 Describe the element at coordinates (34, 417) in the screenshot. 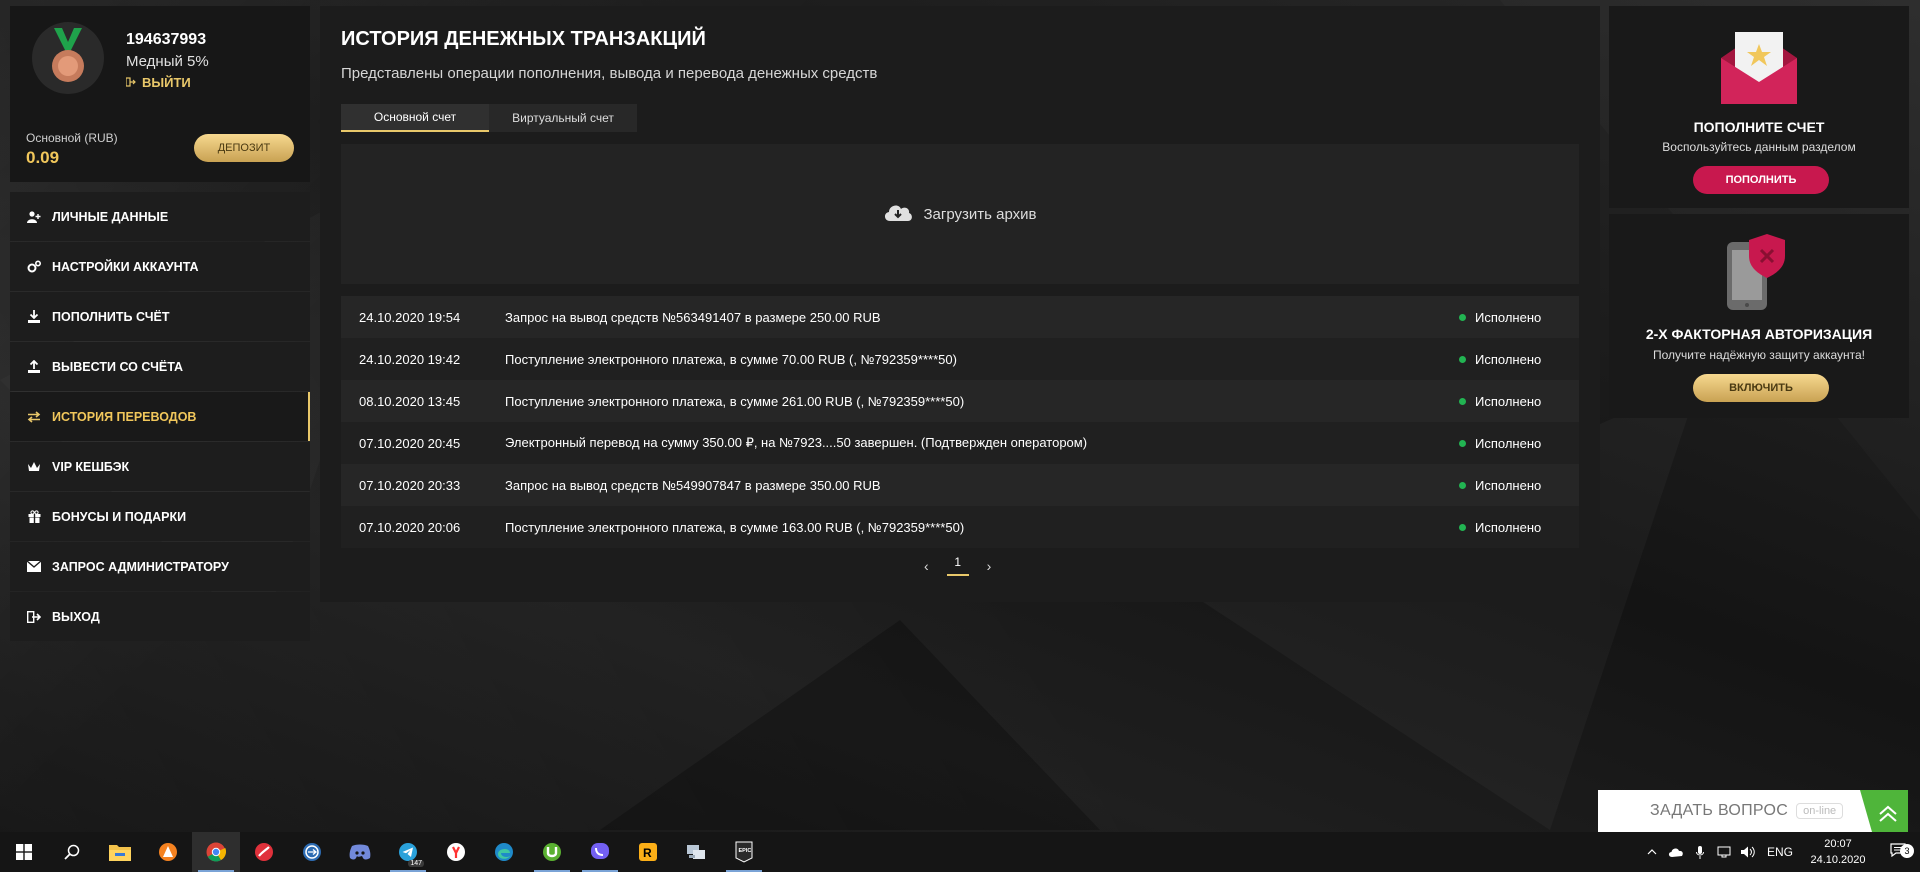

I see `exchange-icon` at that location.